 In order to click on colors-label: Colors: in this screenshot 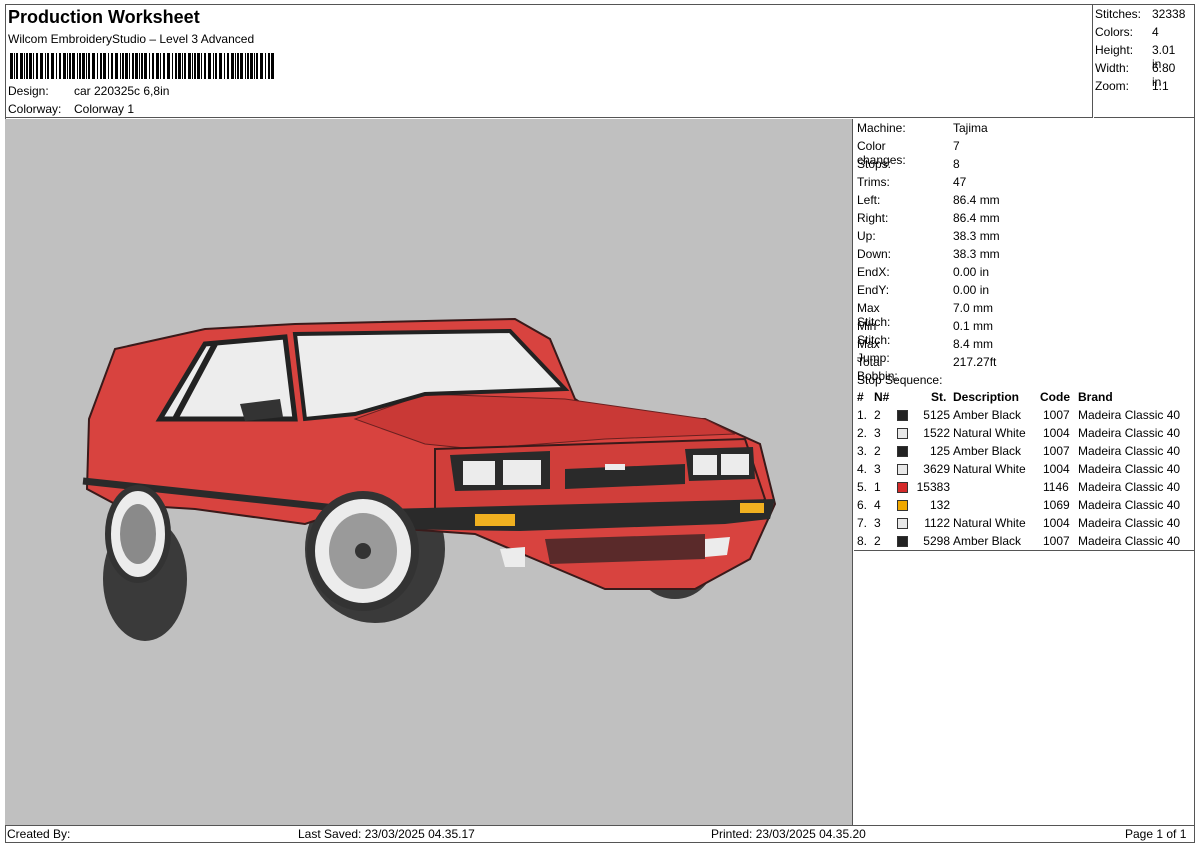, I will do `click(1114, 32)`.